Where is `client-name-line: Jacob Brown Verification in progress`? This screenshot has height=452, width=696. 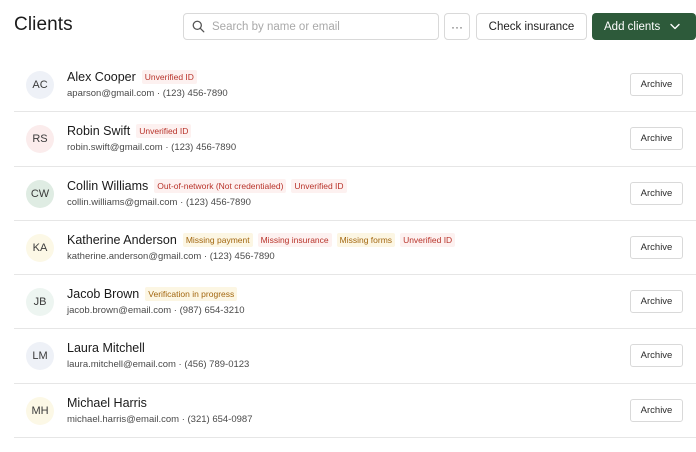
client-name-line: Jacob Brown Verification in progress is located at coordinates (152, 294).